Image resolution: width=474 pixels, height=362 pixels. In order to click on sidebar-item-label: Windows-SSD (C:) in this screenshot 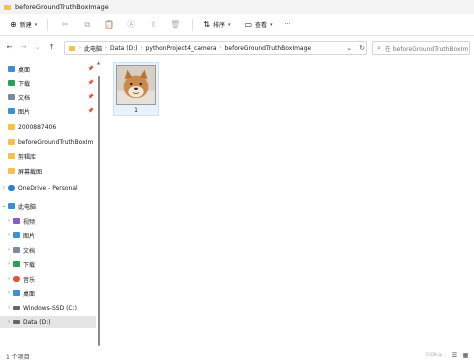, I will do `click(50, 308)`.